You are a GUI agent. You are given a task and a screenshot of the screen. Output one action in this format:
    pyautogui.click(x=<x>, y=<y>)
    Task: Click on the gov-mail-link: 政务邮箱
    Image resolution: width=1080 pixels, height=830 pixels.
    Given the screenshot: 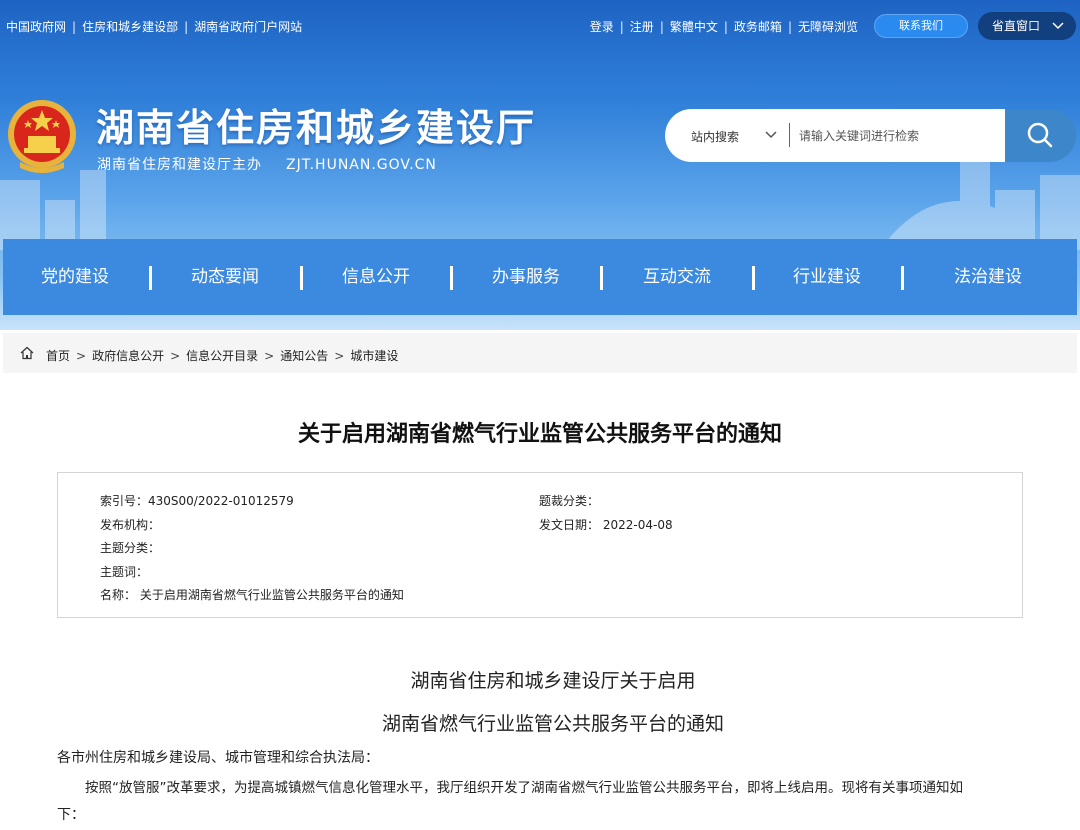 What is the action you would take?
    pyautogui.click(x=758, y=27)
    